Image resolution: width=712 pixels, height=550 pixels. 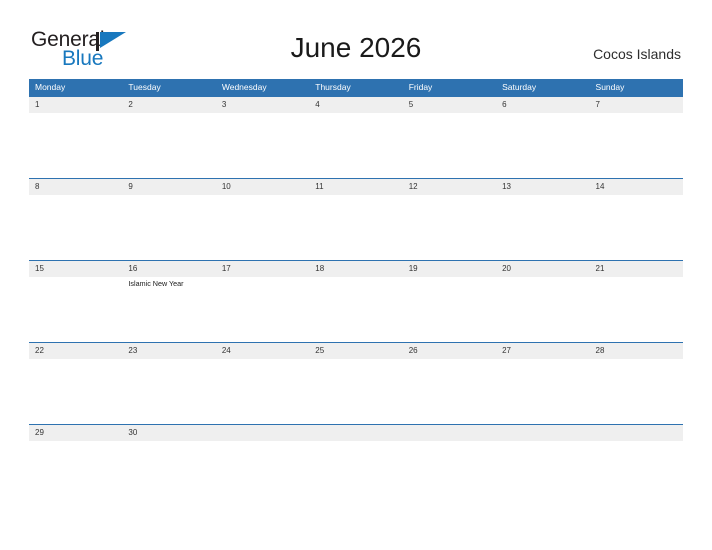 I want to click on date-number: 1, so click(x=75, y=105).